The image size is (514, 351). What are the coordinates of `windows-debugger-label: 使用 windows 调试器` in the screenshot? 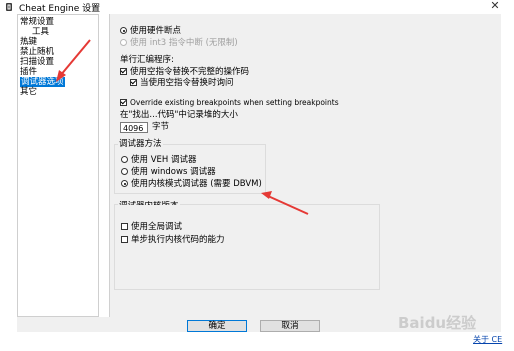 It's located at (173, 172).